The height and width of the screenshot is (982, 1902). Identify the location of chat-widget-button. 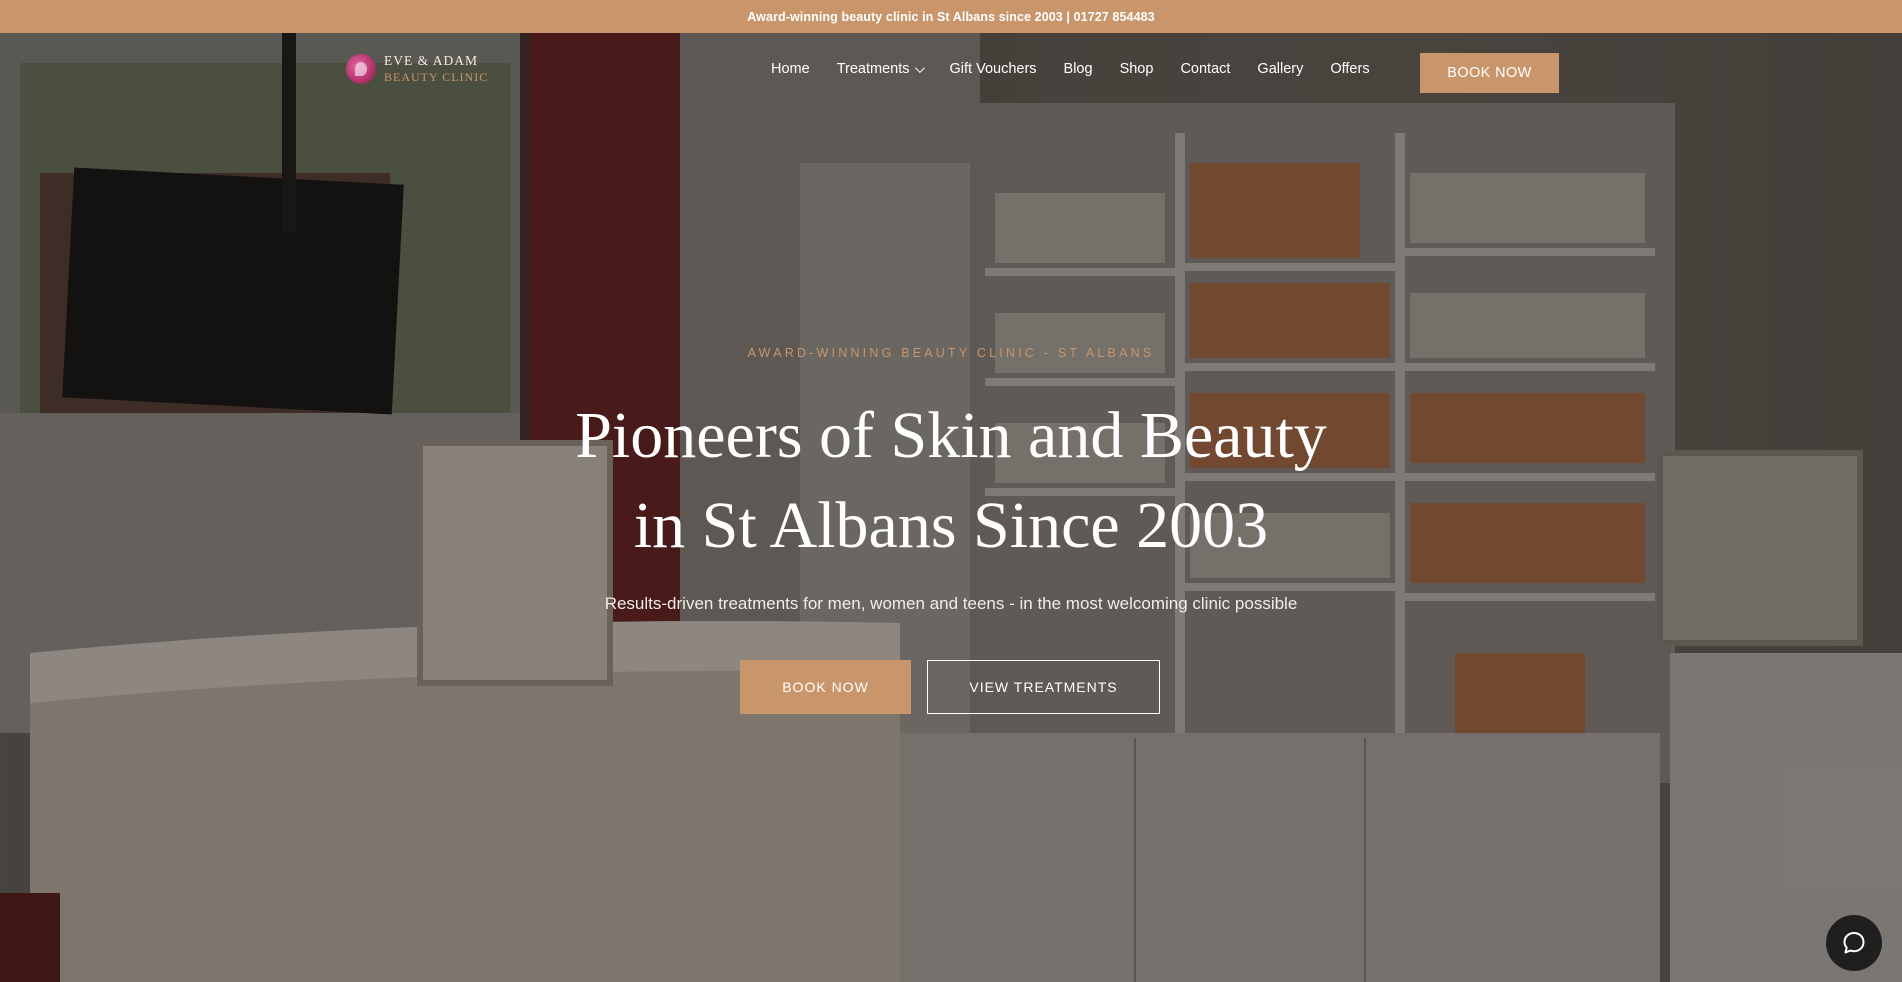
(1854, 943).